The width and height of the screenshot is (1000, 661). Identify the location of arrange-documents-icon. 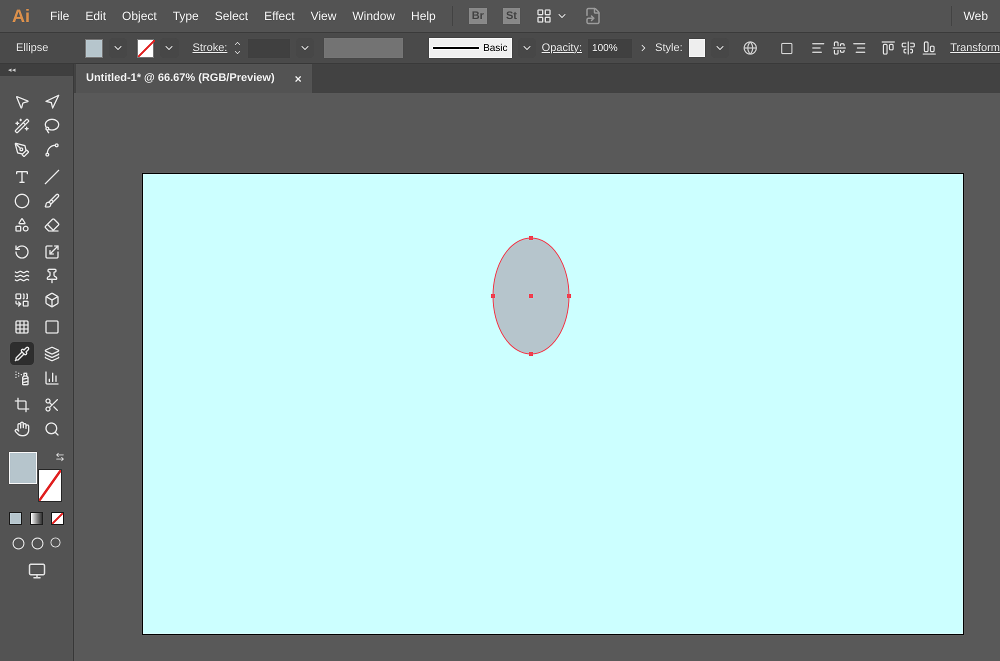
(544, 16).